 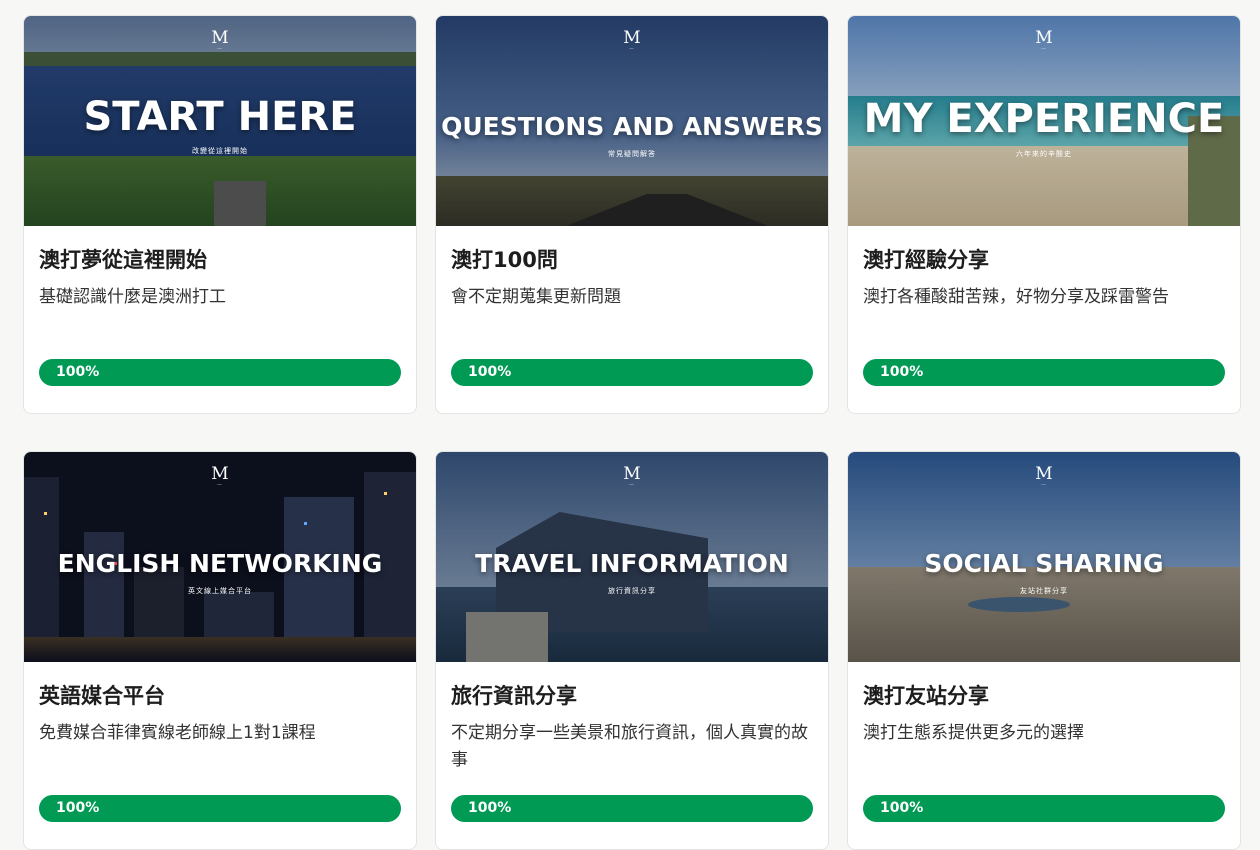 I want to click on course-title: 澳打友站分享, so click(x=1044, y=696).